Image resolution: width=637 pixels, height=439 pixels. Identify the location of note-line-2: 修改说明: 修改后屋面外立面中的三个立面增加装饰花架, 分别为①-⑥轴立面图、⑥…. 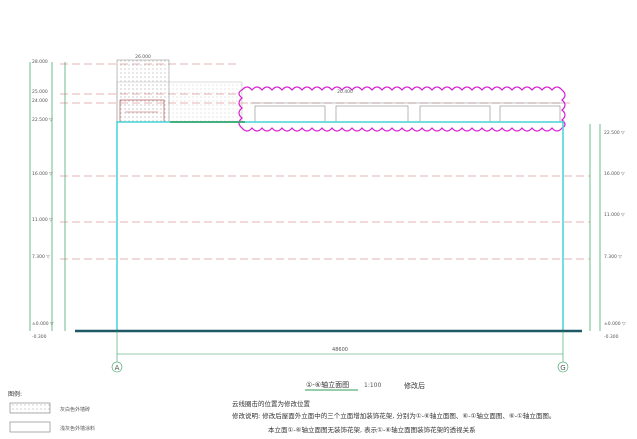
(393, 415).